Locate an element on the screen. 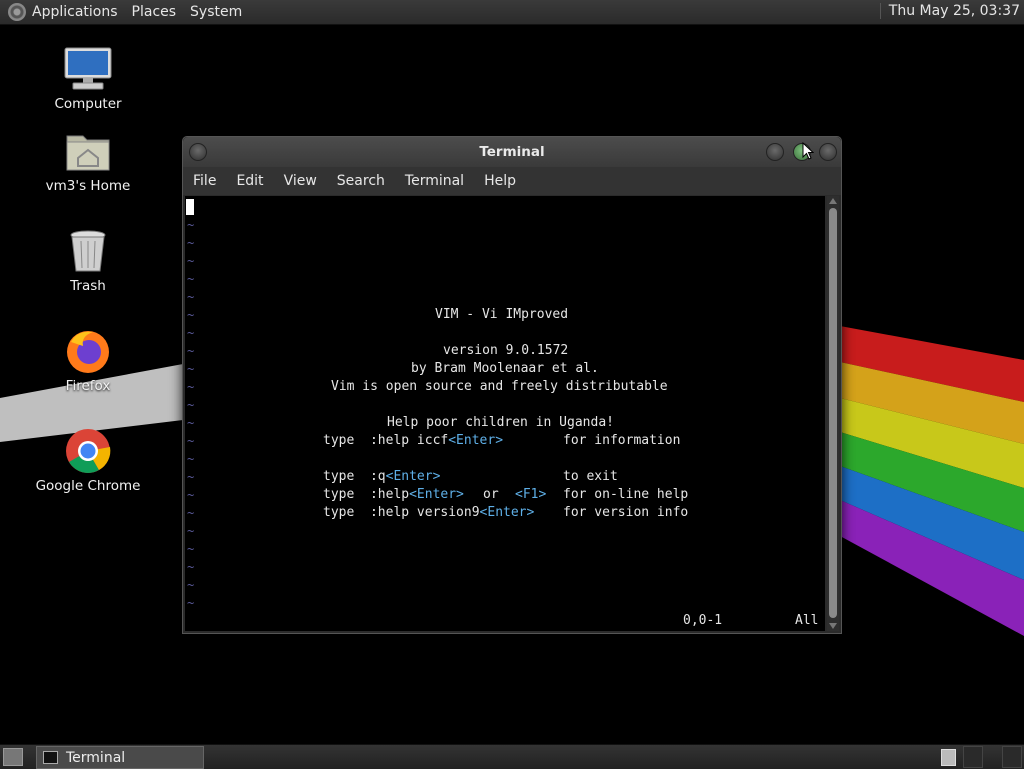 The width and height of the screenshot is (1024, 769). panel-clock: Thu May 25, 03:37 is located at coordinates (949, 11).